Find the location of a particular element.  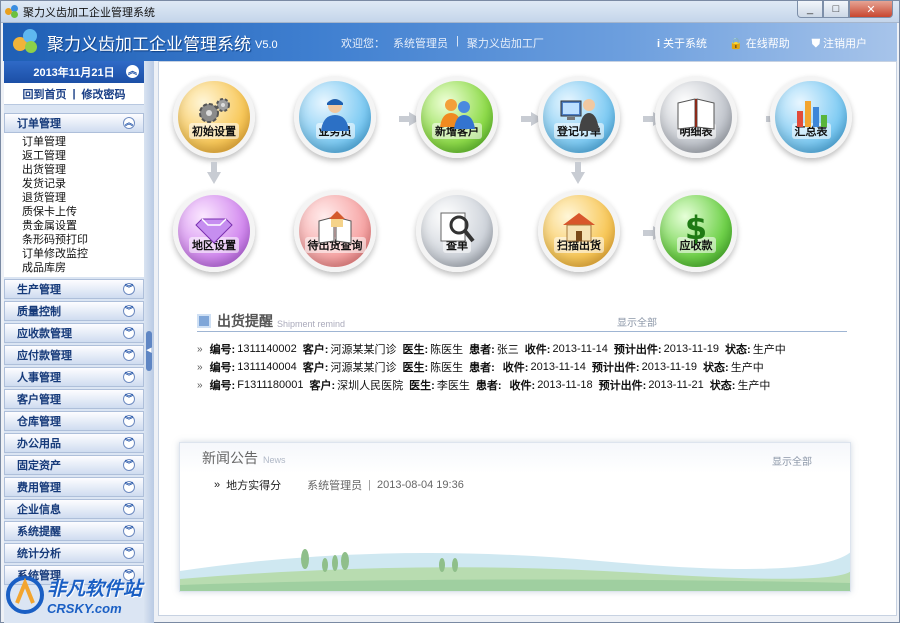

book-house-icon is located at coordinates (335, 227).